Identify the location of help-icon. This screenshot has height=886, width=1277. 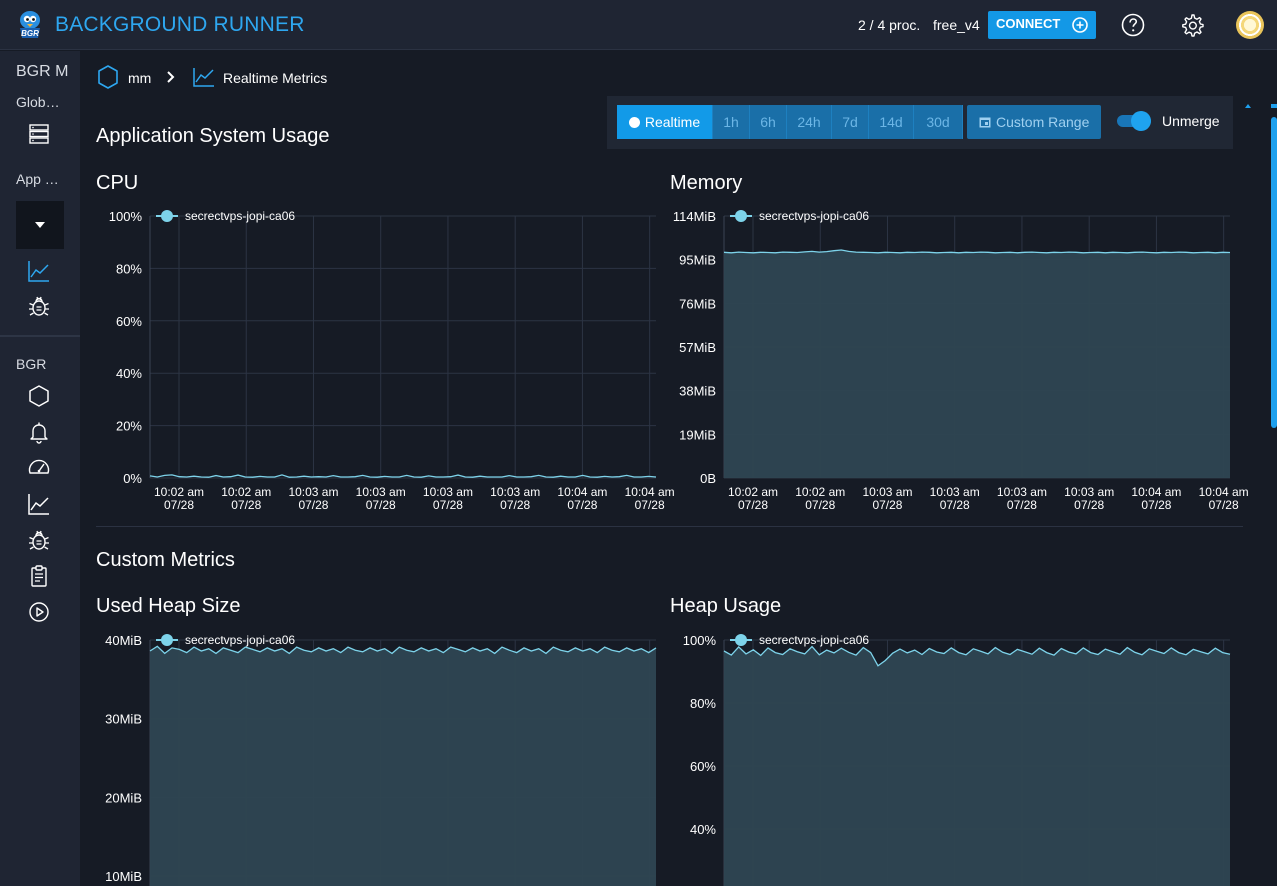
(1133, 25).